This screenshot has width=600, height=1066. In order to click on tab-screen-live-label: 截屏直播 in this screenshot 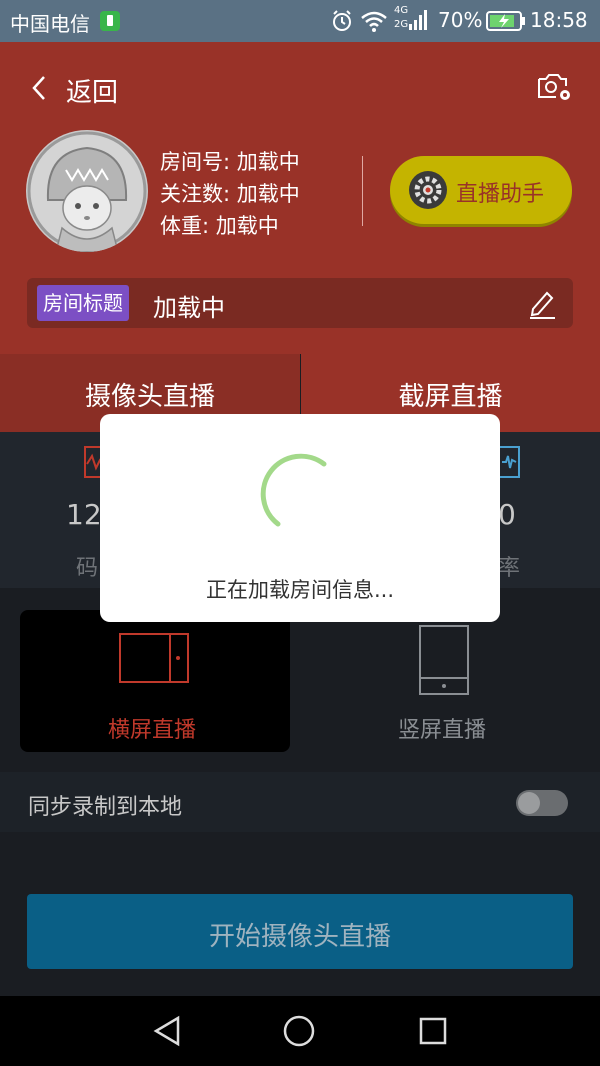, I will do `click(450, 397)`.